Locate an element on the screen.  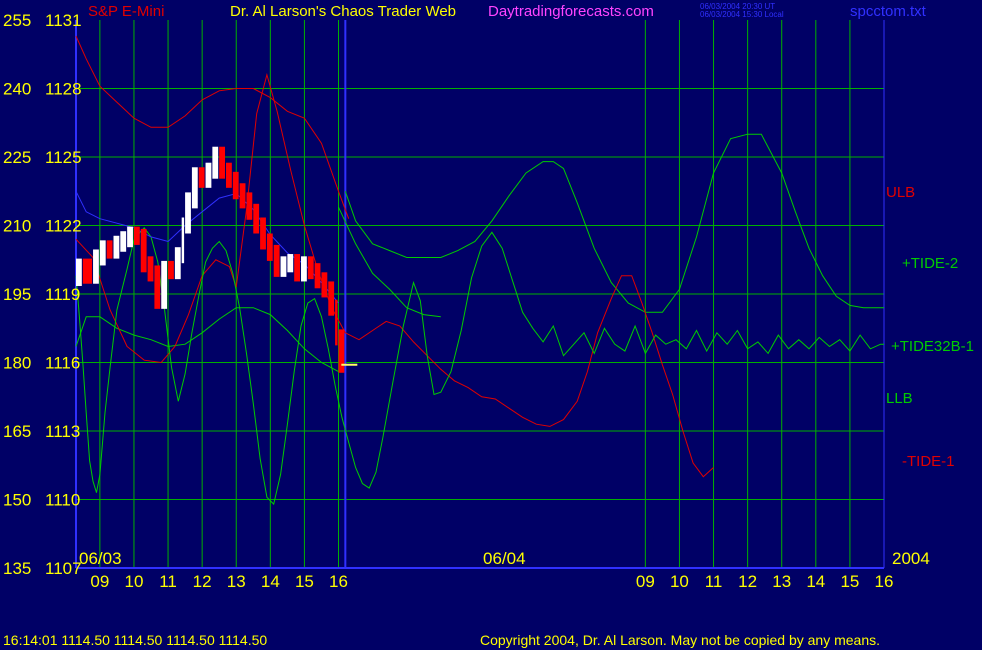
y-tick-label-right: 1131 is located at coordinates (63, 20).